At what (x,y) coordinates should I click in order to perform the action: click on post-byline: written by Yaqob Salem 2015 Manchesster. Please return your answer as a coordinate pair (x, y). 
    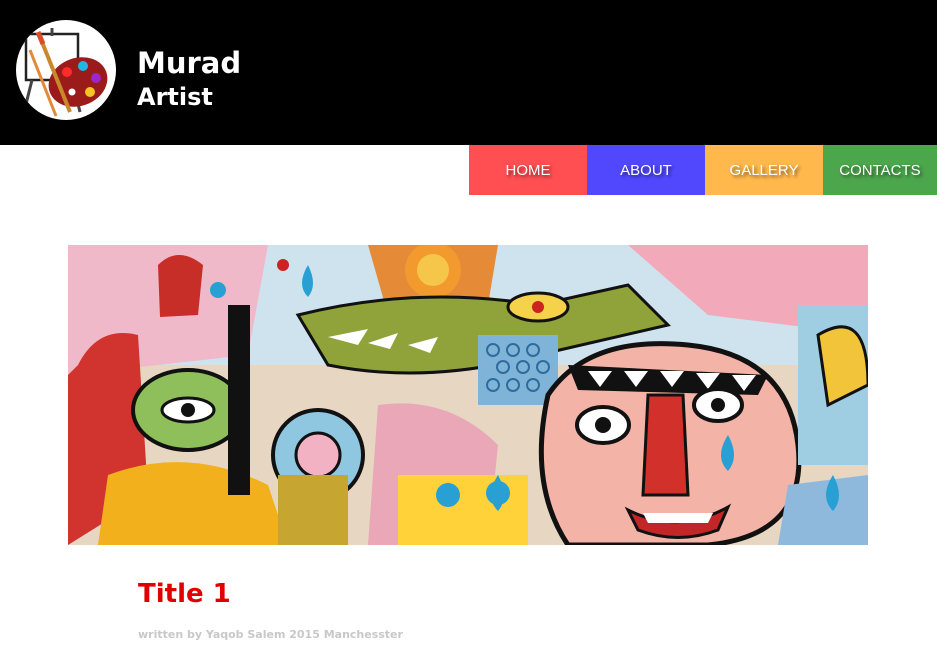
    Looking at the image, I should click on (270, 634).